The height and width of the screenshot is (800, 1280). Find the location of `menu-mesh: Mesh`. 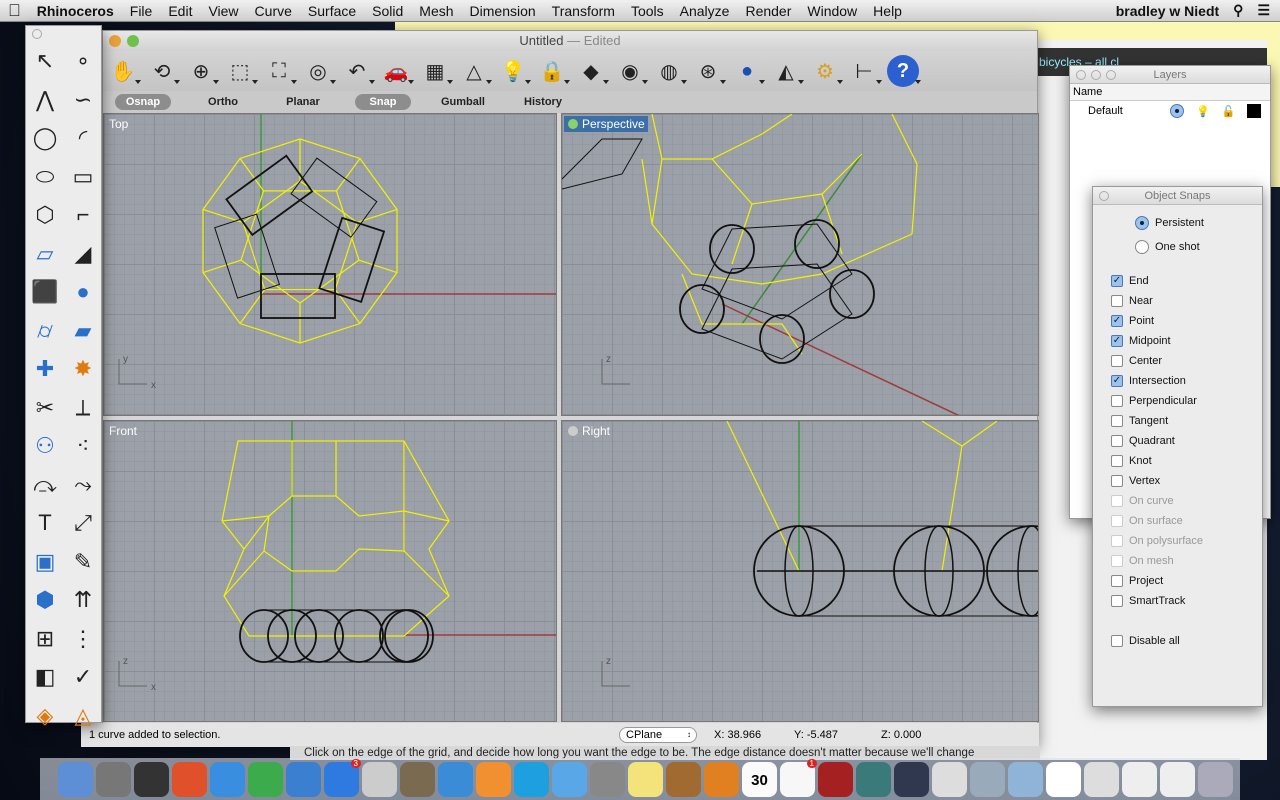

menu-mesh: Mesh is located at coordinates (436, 11).